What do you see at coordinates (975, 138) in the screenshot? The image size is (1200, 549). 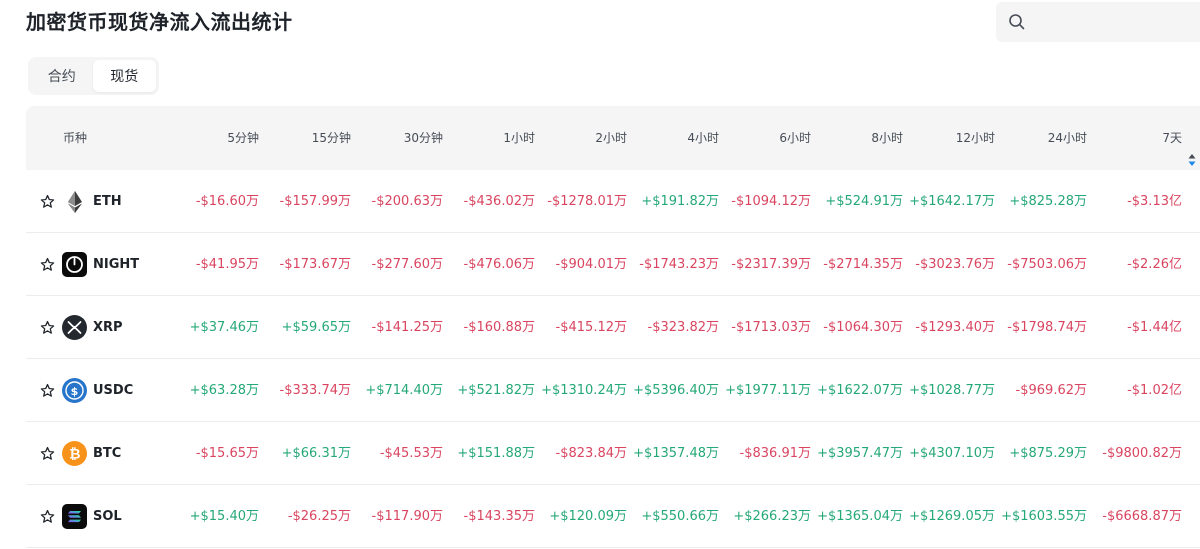 I see `column-header-label: 12小时` at bounding box center [975, 138].